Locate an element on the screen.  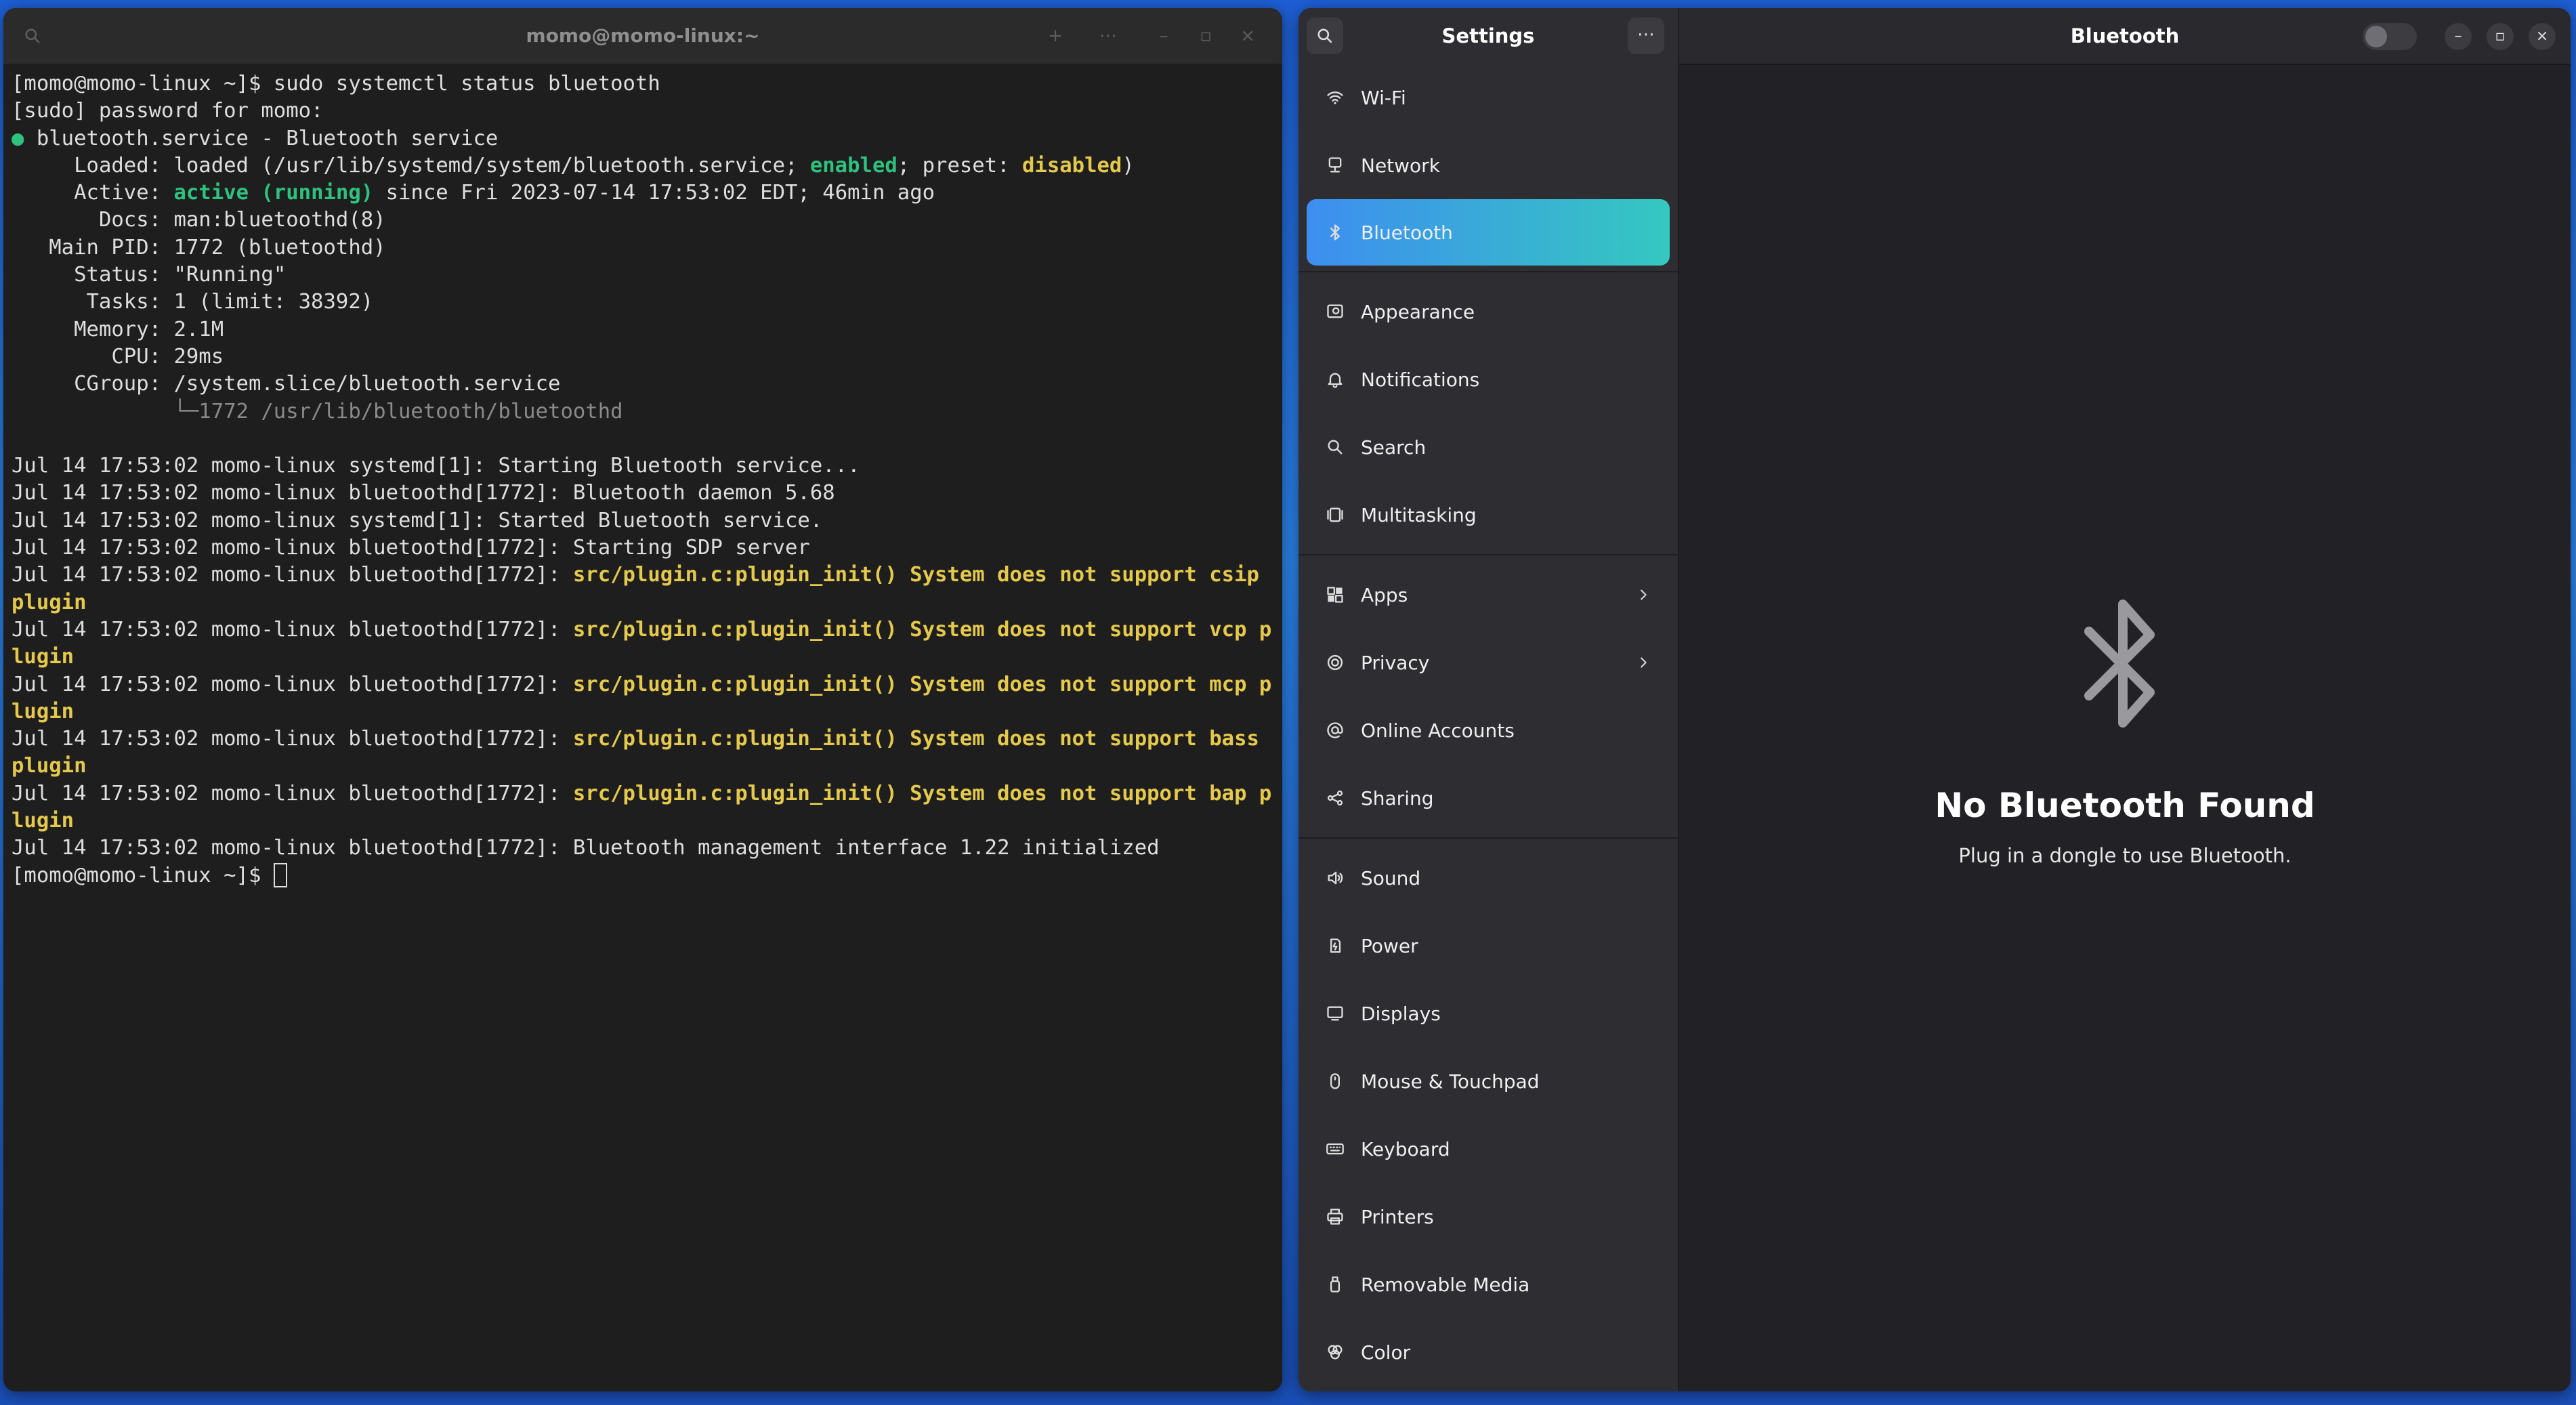
sidebar-item-label: Wi-Fi is located at coordinates (1383, 97).